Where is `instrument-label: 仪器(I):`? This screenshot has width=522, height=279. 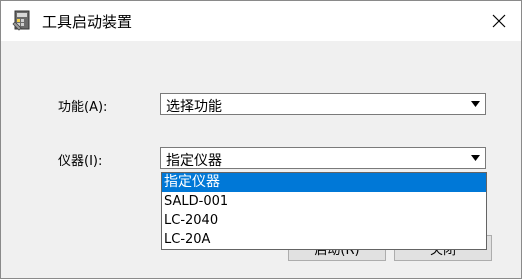 instrument-label: 仪器(I): is located at coordinates (80, 161).